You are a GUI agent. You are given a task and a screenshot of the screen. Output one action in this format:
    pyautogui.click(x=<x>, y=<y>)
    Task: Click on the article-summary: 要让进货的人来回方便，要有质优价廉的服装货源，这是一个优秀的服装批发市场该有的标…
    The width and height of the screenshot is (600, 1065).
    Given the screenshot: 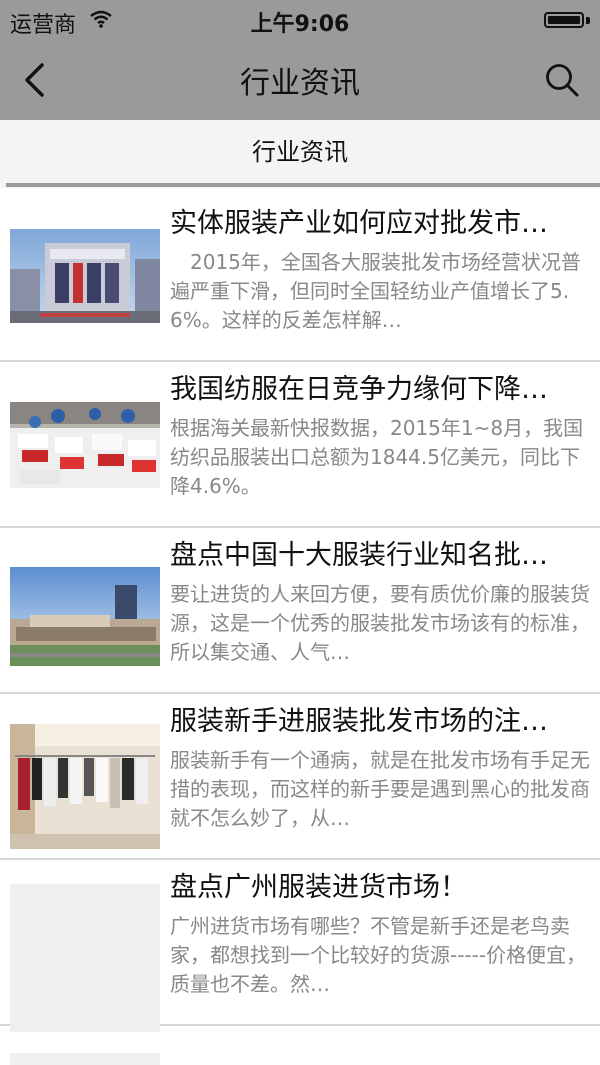 What is the action you would take?
    pyautogui.click(x=380, y=623)
    